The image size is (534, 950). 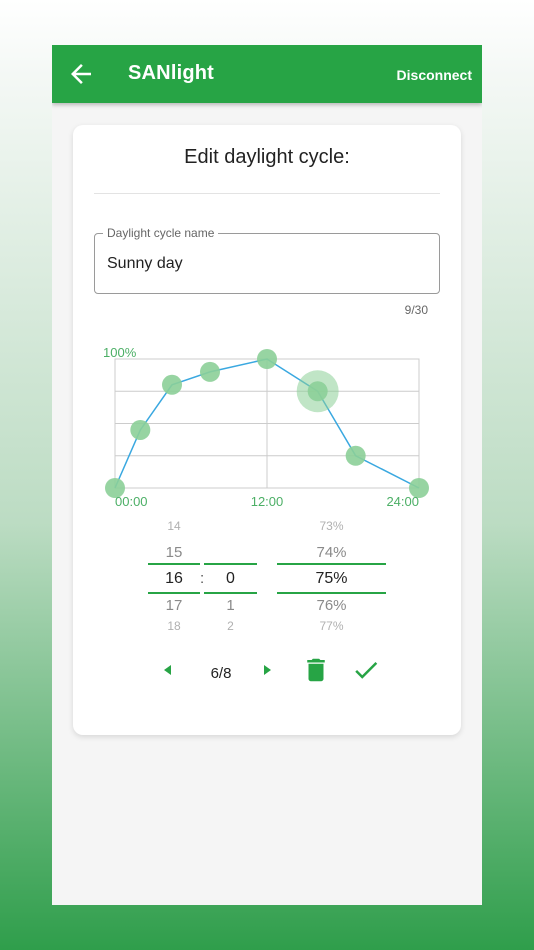 I want to click on hour-selection-bottom-line, so click(x=174, y=593).